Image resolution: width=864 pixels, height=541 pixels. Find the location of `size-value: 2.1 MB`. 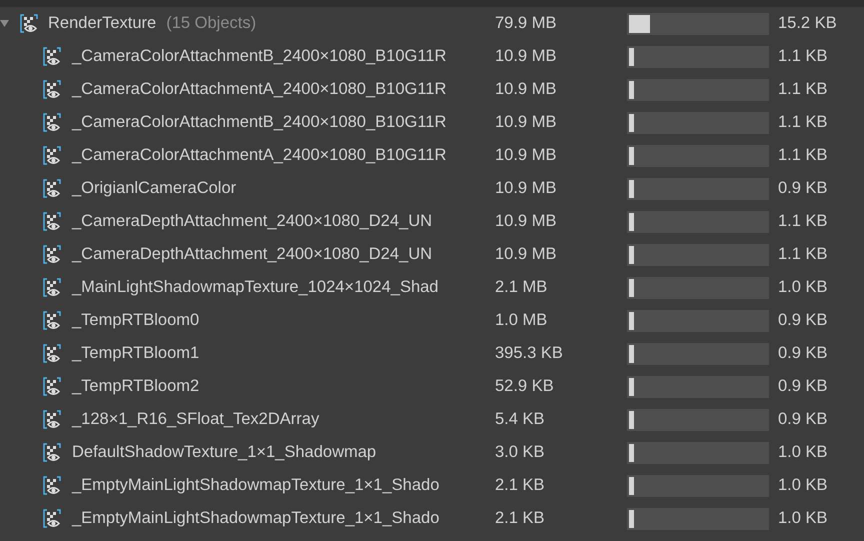

size-value: 2.1 MB is located at coordinates (521, 287).